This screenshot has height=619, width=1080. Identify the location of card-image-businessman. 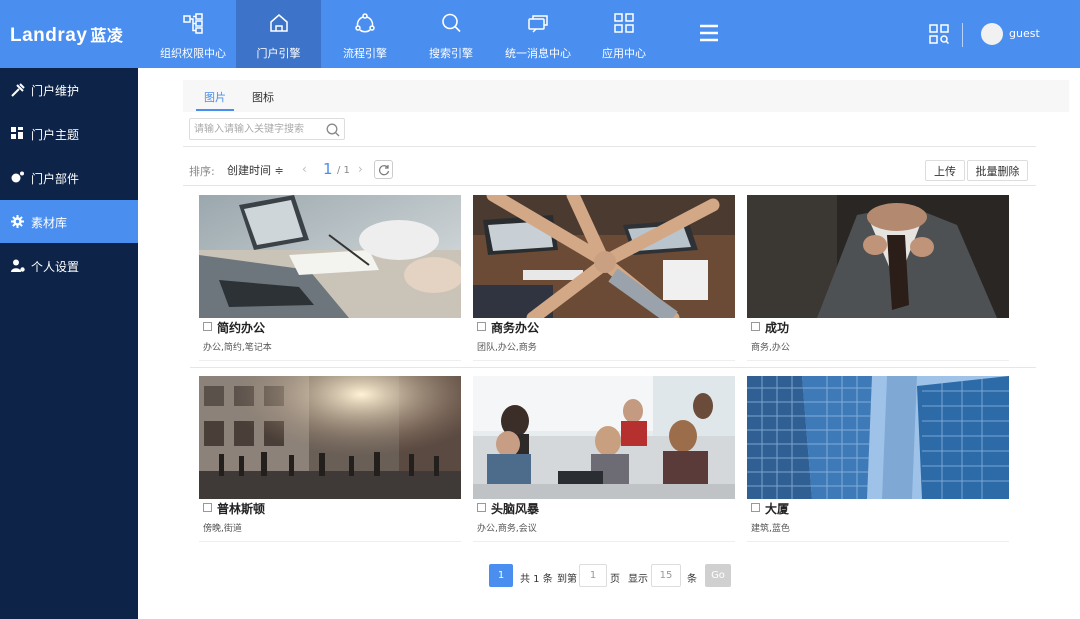
(878, 256).